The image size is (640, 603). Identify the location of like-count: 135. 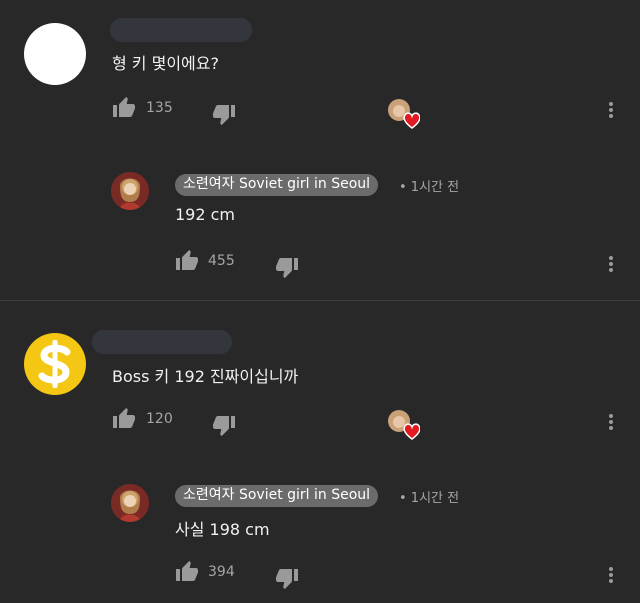
(159, 108).